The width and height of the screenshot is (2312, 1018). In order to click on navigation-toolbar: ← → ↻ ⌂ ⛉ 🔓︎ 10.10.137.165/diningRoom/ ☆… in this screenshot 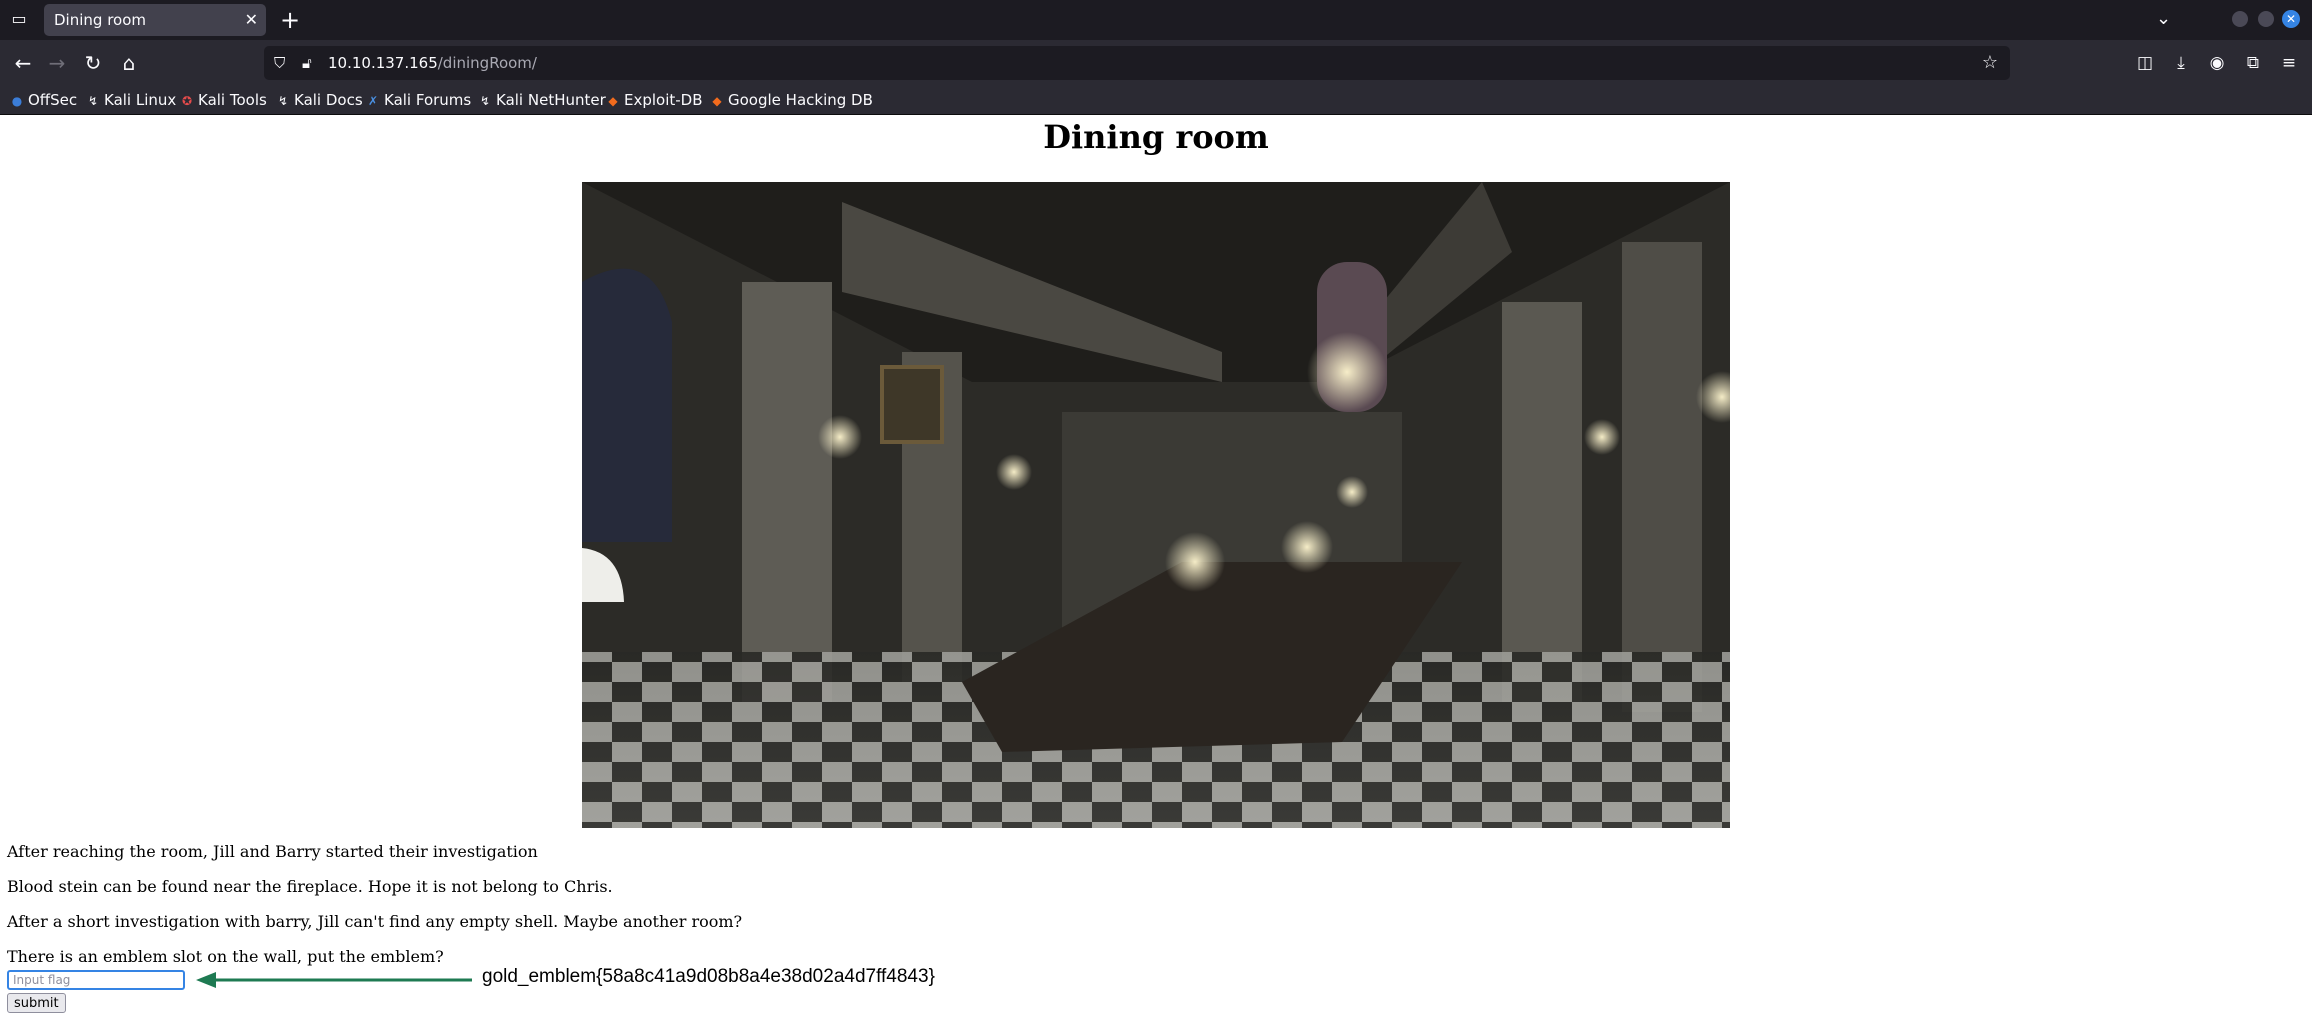, I will do `click(1156, 63)`.